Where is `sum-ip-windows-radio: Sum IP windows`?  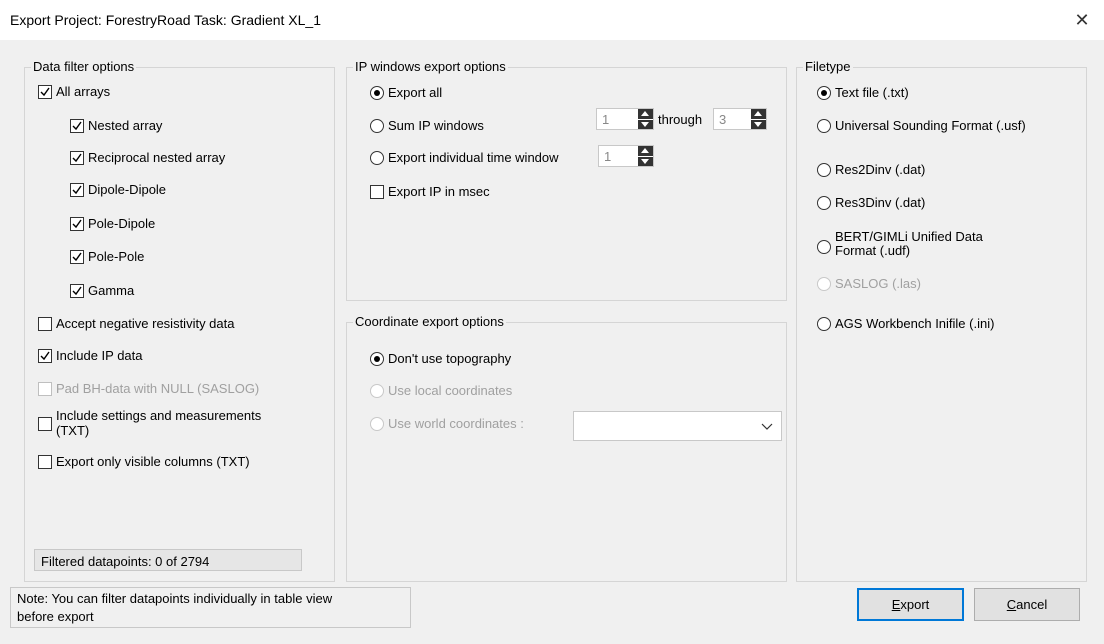
sum-ip-windows-radio: Sum IP windows is located at coordinates (427, 125).